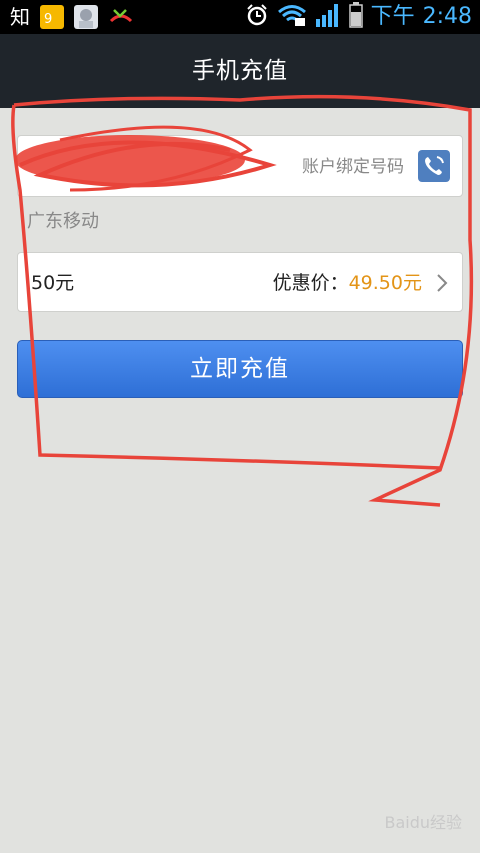 The image size is (480, 853). What do you see at coordinates (121, 17) in the screenshot?
I see `missed-call-icon` at bounding box center [121, 17].